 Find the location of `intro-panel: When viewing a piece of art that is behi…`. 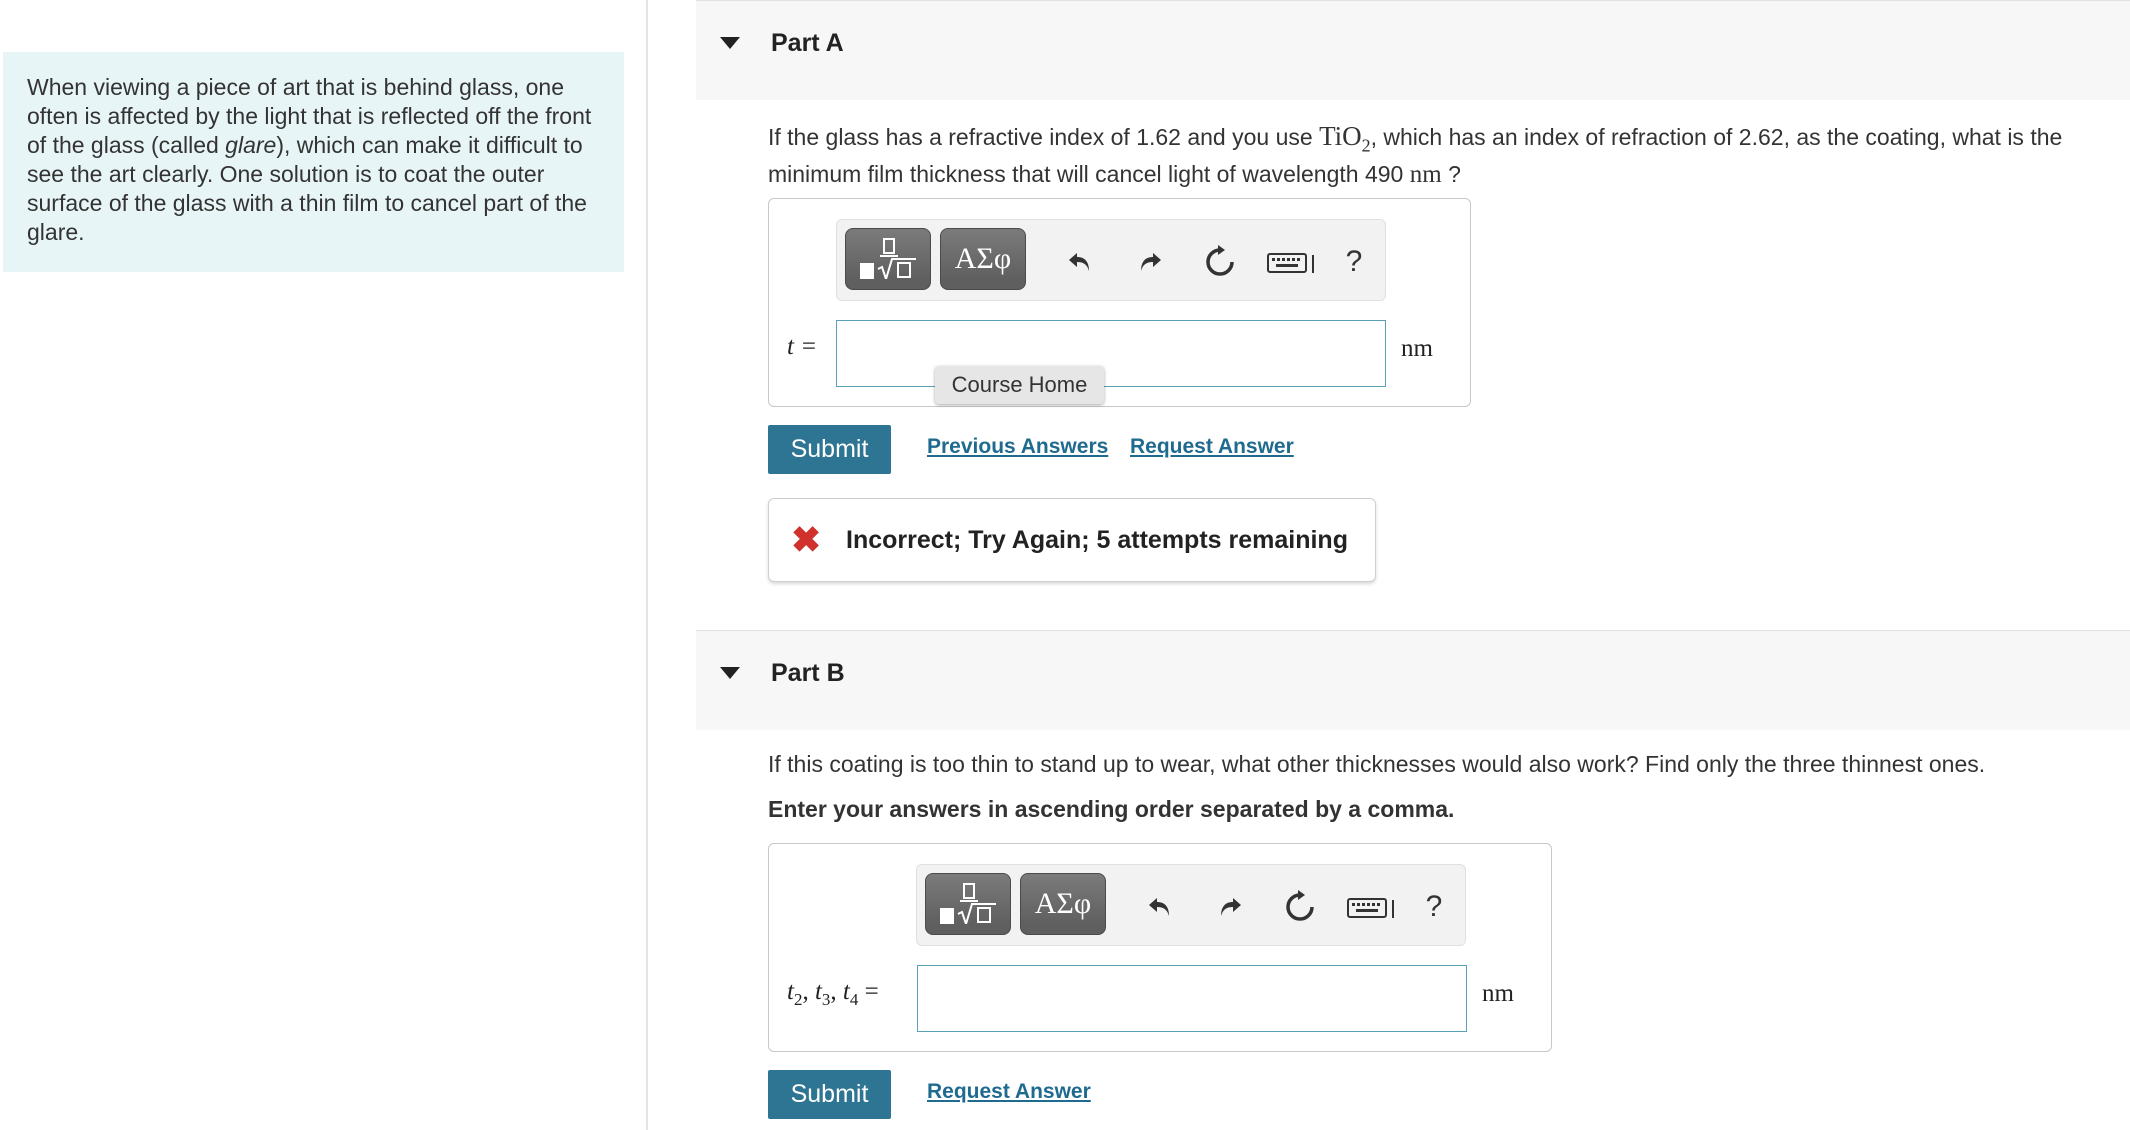

intro-panel: When viewing a piece of art that is behi… is located at coordinates (313, 162).